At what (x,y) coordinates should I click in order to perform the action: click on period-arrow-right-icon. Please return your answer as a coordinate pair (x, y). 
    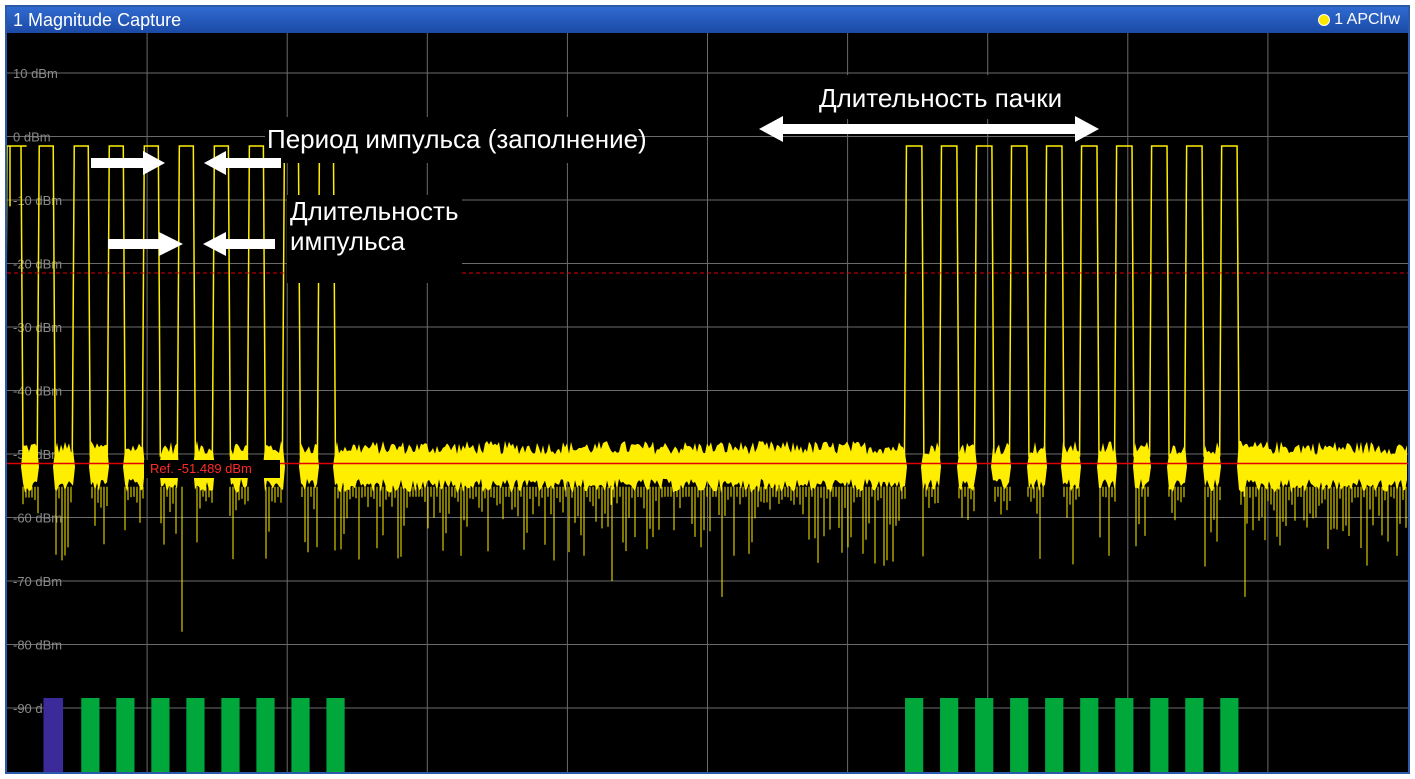
    Looking at the image, I should click on (128, 163).